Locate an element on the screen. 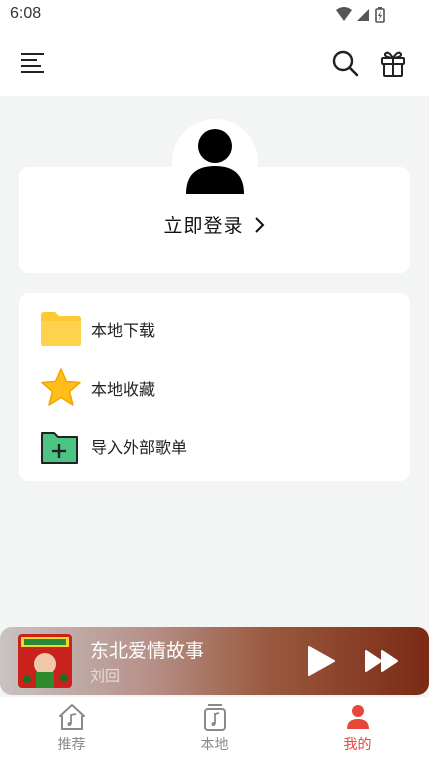  login-row: 立即登录 is located at coordinates (214, 224).